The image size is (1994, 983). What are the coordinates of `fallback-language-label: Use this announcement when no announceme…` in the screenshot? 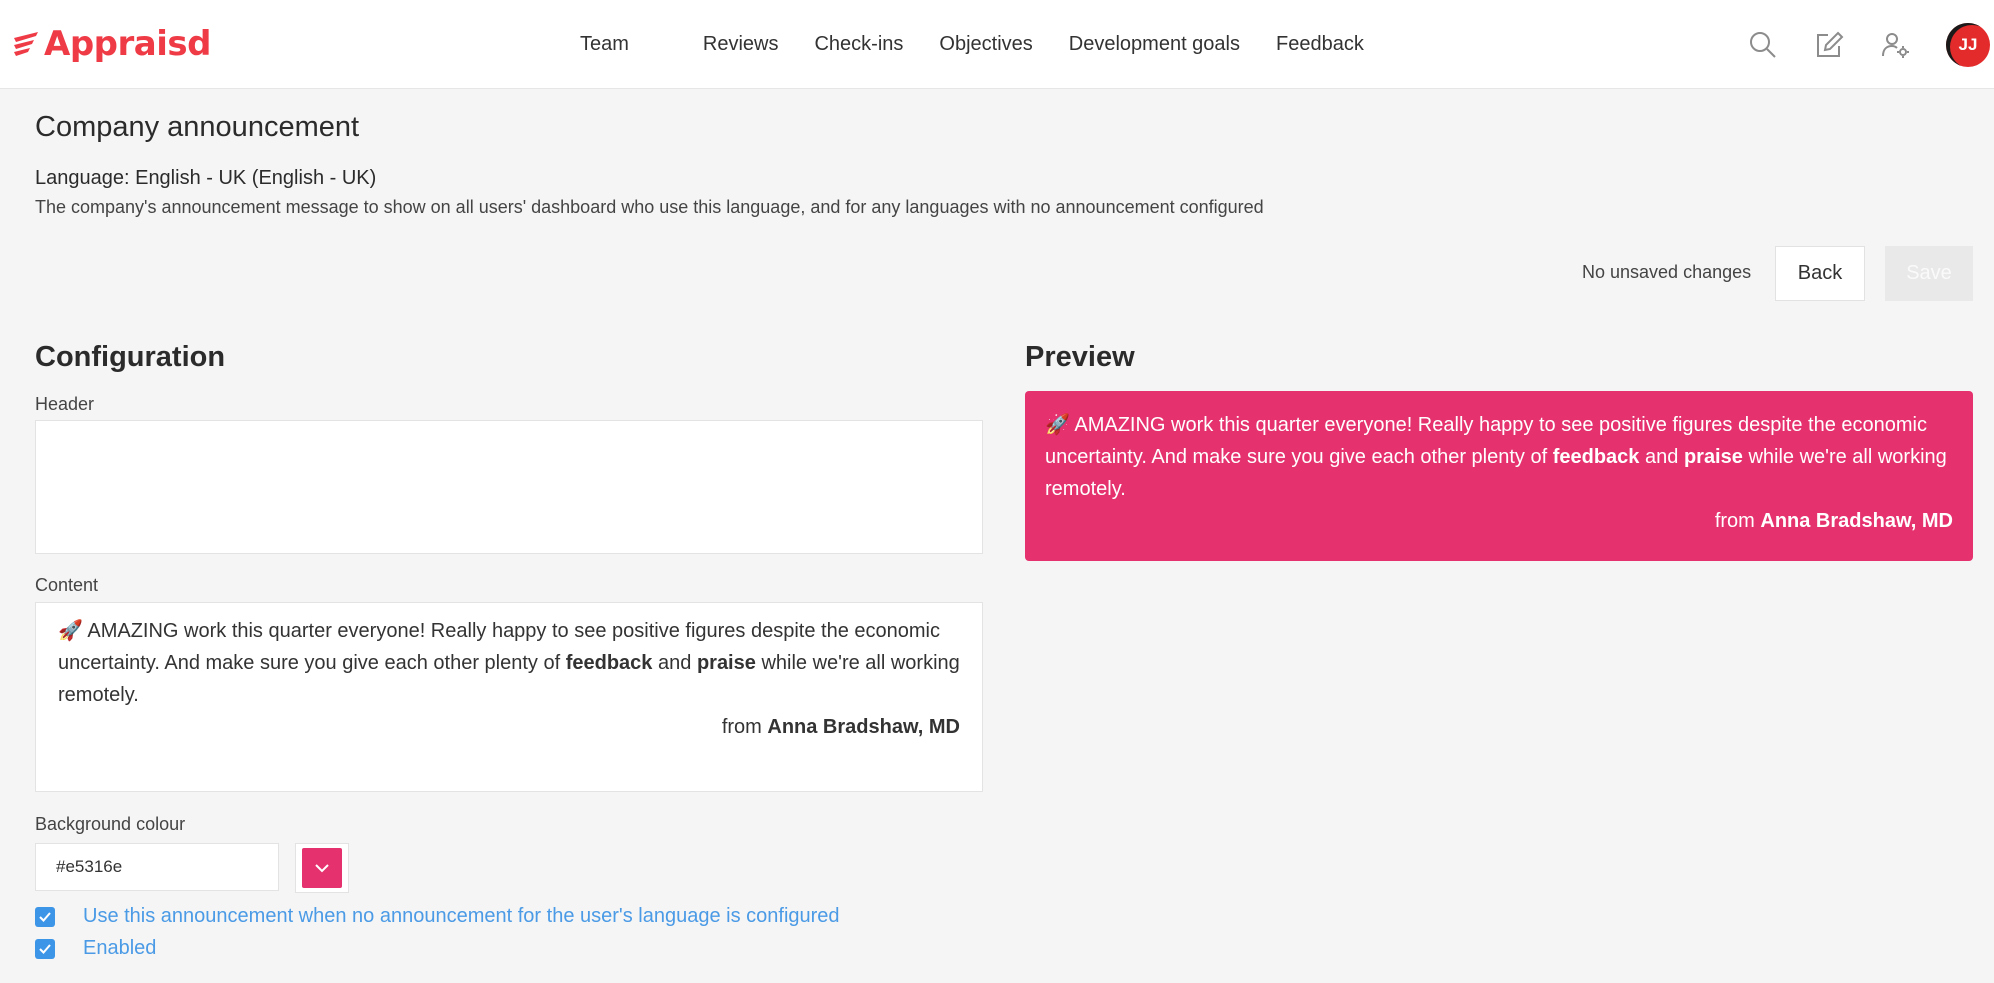 It's located at (461, 916).